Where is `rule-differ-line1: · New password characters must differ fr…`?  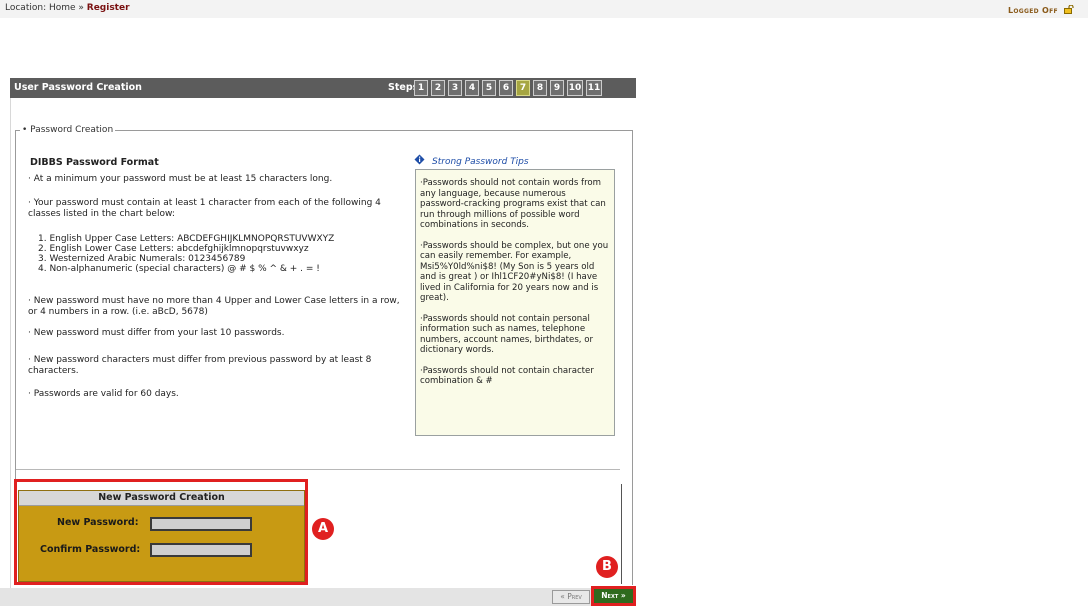
rule-differ-line1: · New password characters must differ fr… is located at coordinates (200, 360).